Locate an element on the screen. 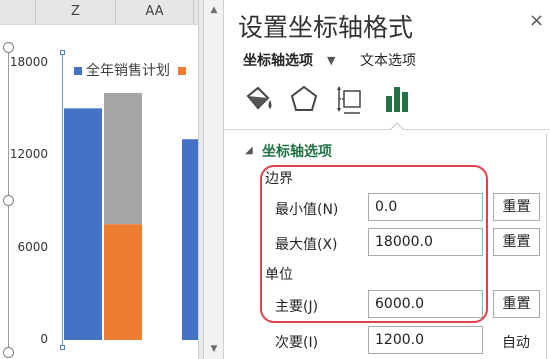 The image size is (550, 359). min-reset-button: 重置 is located at coordinates (516, 207).